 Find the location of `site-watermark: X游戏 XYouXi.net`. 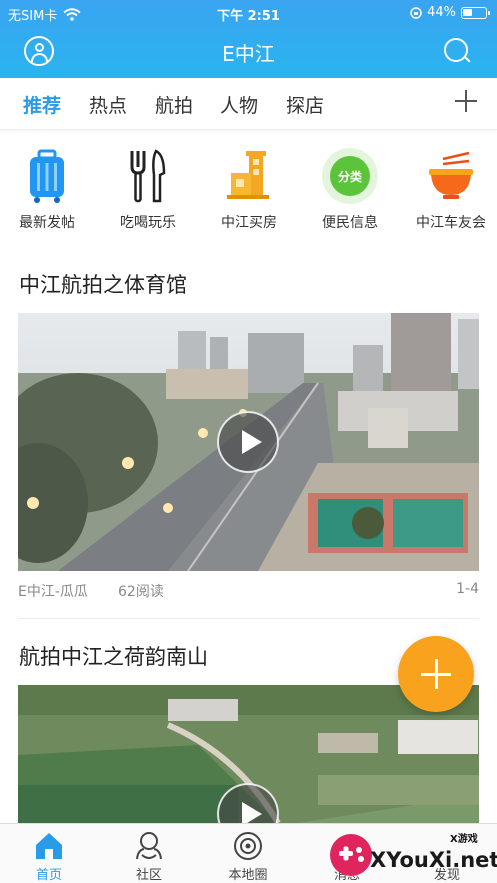

site-watermark: X游戏 XYouXi.net is located at coordinates (411, 854).